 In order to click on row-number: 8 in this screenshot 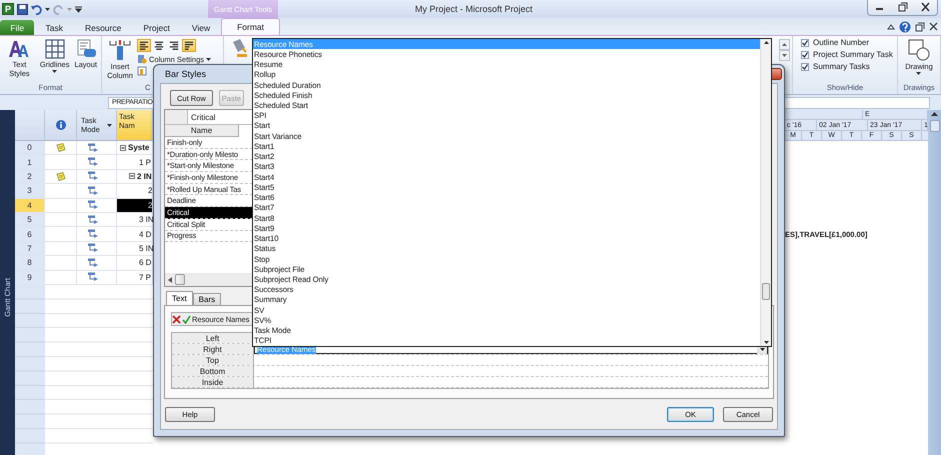, I will do `click(30, 263)`.